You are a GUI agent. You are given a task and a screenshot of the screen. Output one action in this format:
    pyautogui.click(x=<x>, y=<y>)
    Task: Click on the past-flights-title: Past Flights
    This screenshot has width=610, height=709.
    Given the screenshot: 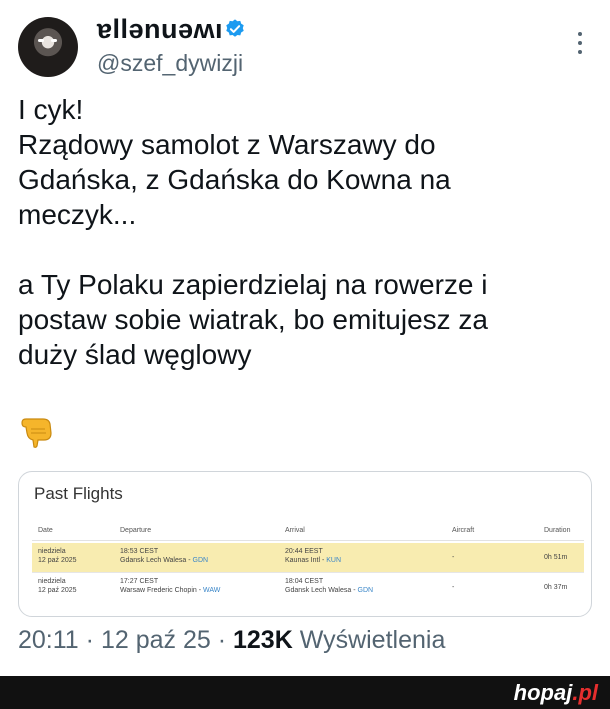 What is the action you would take?
    pyautogui.click(x=78, y=493)
    